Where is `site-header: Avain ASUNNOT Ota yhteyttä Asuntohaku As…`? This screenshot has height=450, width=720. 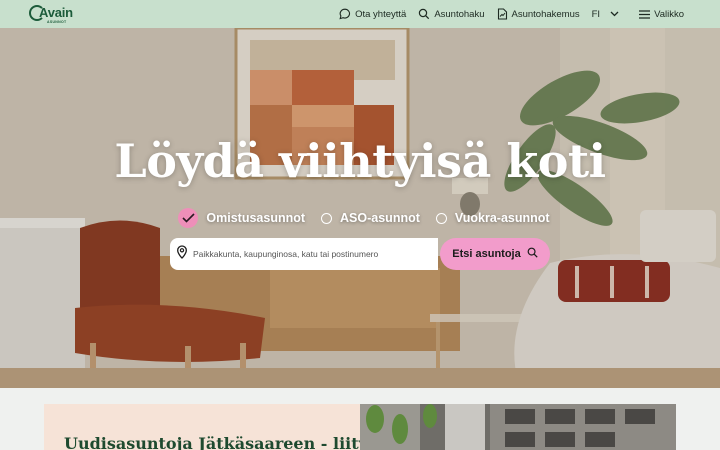
site-header: Avain ASUNNOT Ota yhteyttä Asuntohaku As… is located at coordinates (360, 14).